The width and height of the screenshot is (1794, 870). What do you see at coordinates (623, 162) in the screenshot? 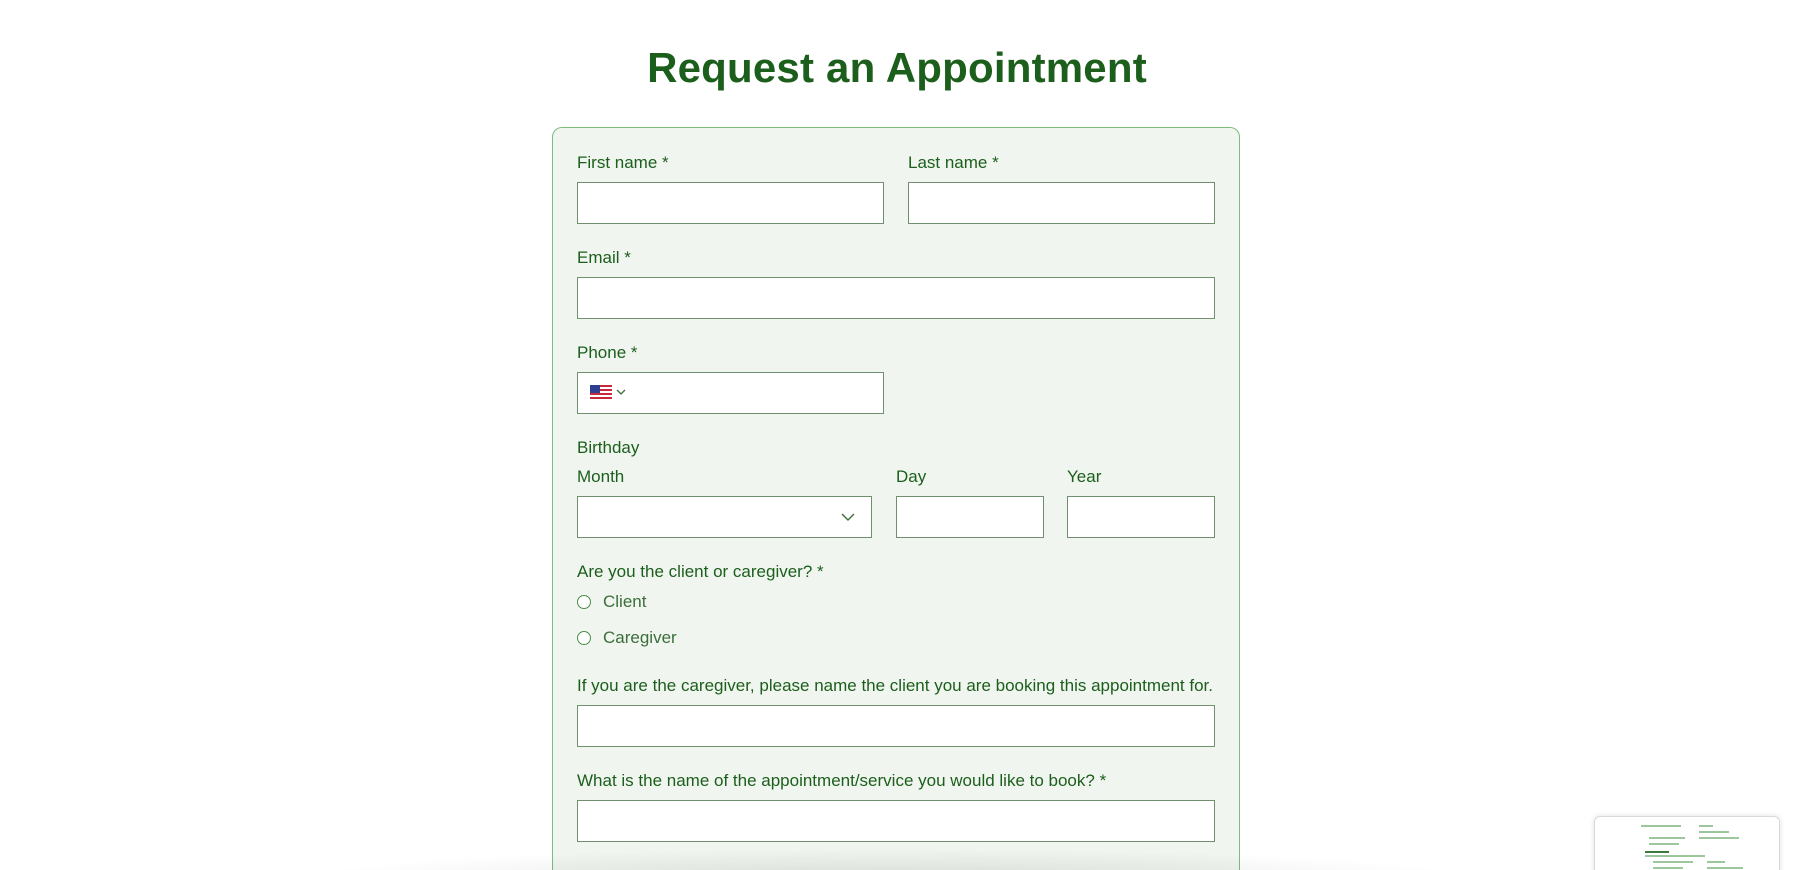
I see `first-name-label: First name *` at bounding box center [623, 162].